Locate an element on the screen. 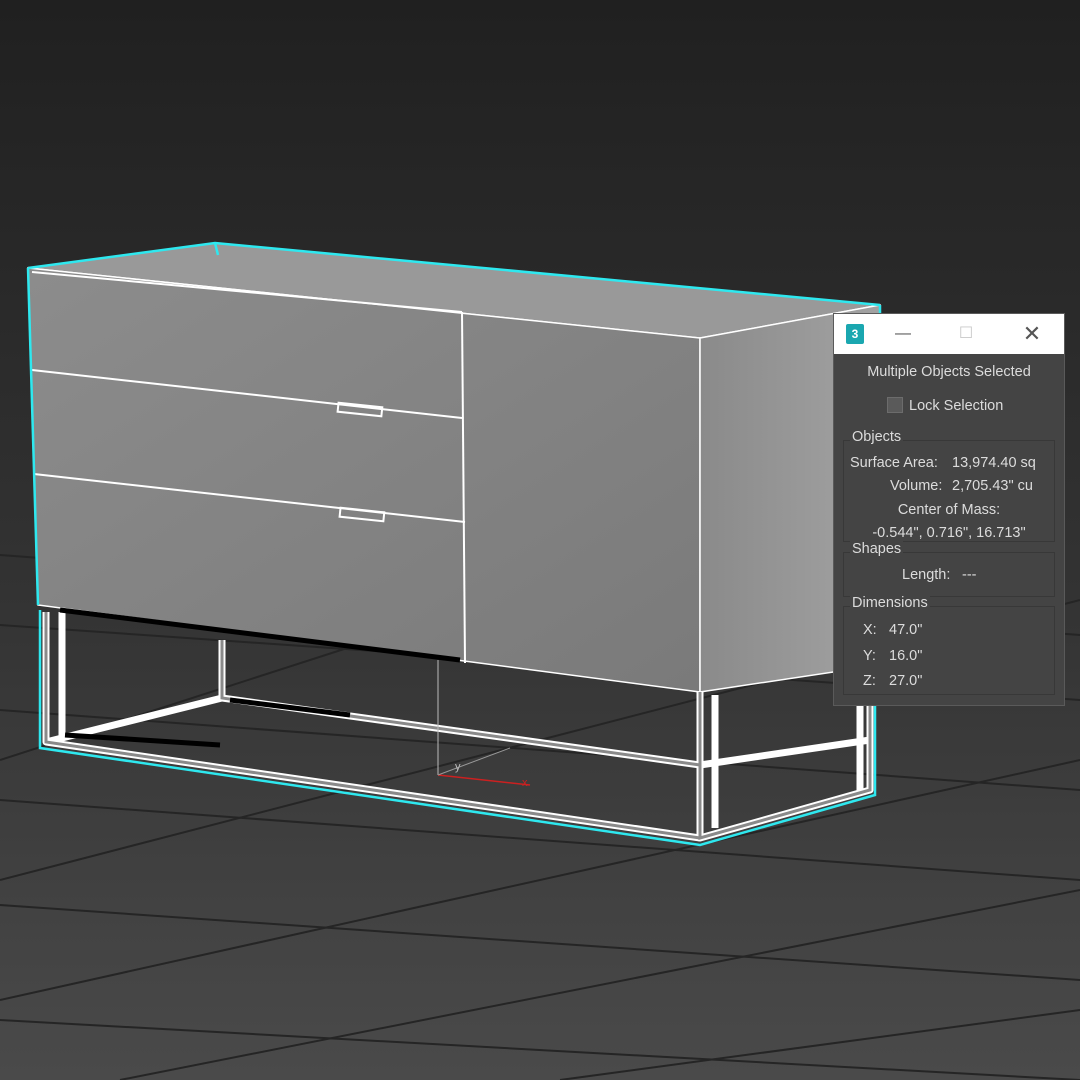 The image size is (1080, 1080). dimension-y-value: 16.0" is located at coordinates (906, 656).